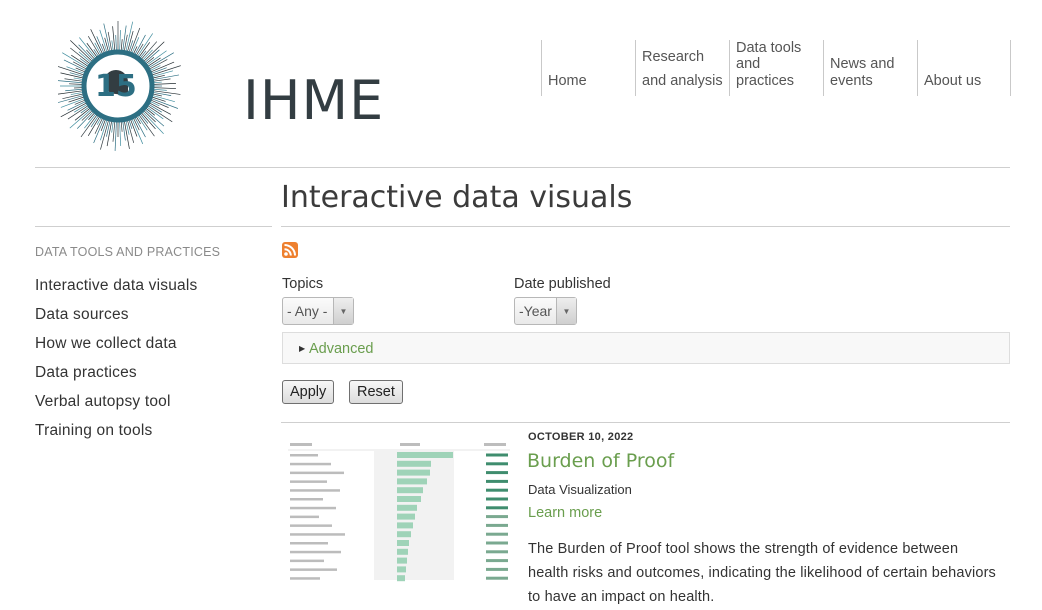  I want to click on page-title: Interactive data visuals, so click(457, 197).